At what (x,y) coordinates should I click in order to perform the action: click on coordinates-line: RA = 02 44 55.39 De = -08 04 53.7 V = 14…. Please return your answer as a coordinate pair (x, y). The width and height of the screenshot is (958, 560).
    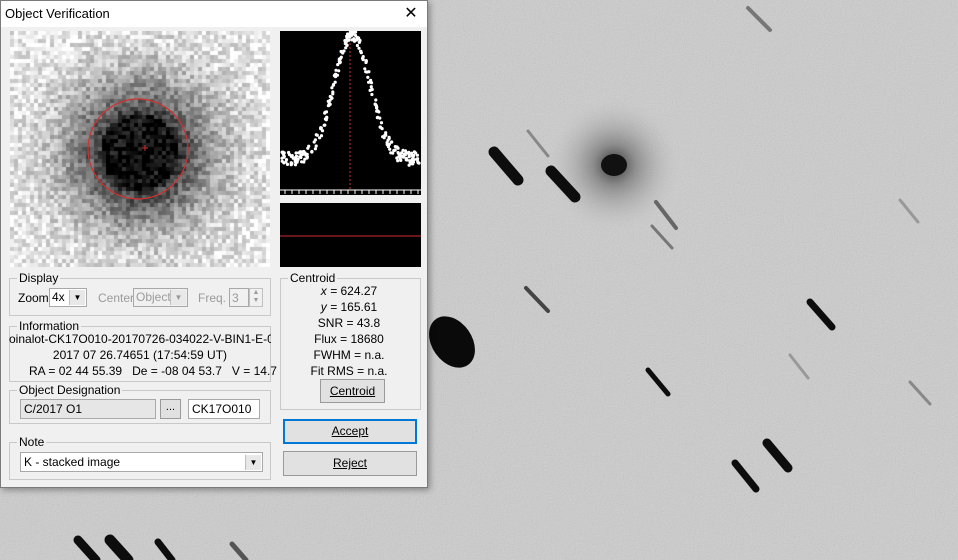
    Looking at the image, I should click on (153, 371).